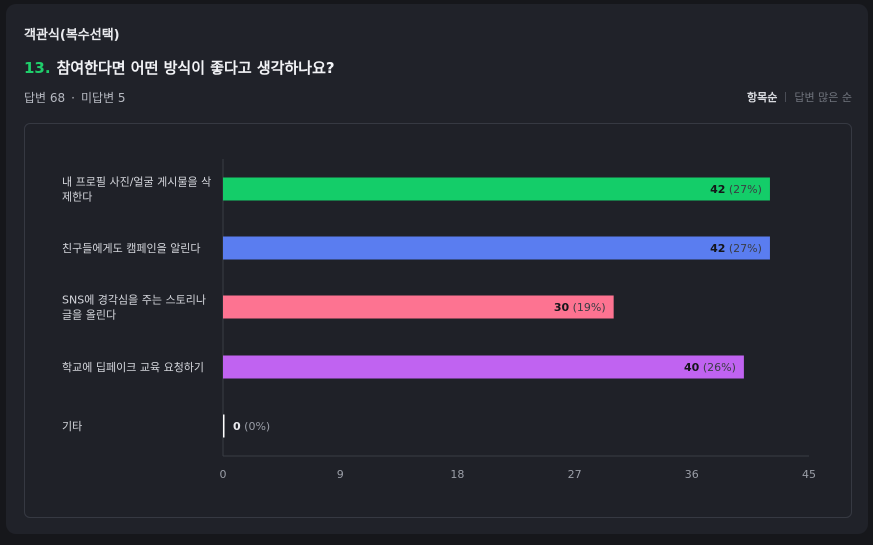 The height and width of the screenshot is (545, 873). What do you see at coordinates (72, 35) in the screenshot?
I see `question-type-label: 객관식(복수선택)` at bounding box center [72, 35].